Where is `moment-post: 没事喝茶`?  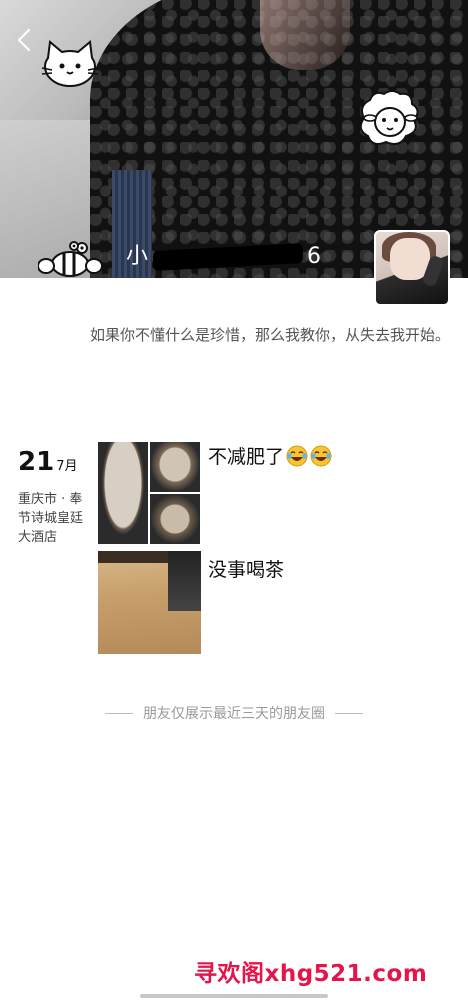
moment-post: 没事喝茶 is located at coordinates (191, 602).